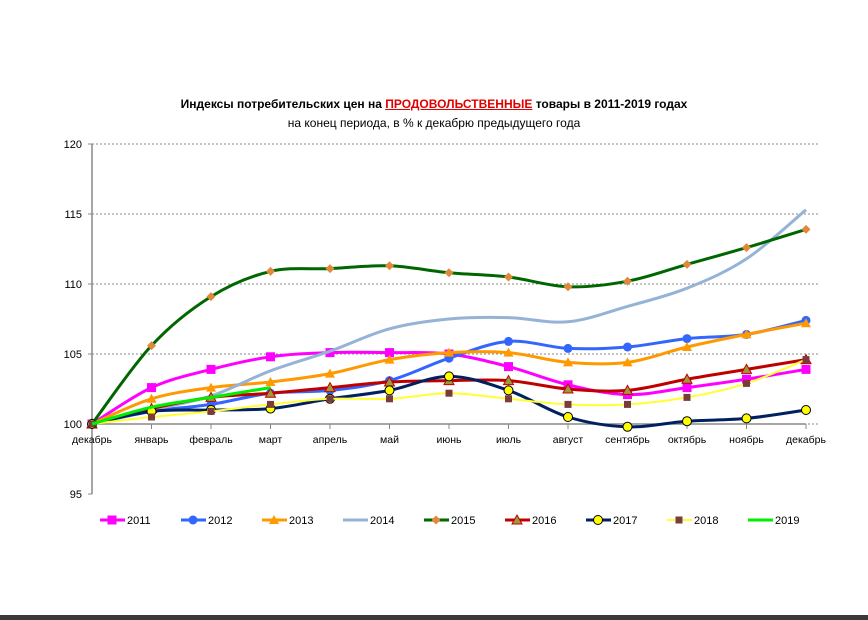 This screenshot has width=868, height=620. Describe the element at coordinates (220, 521) in the screenshot. I see `legend-label-2012: 2012` at that location.